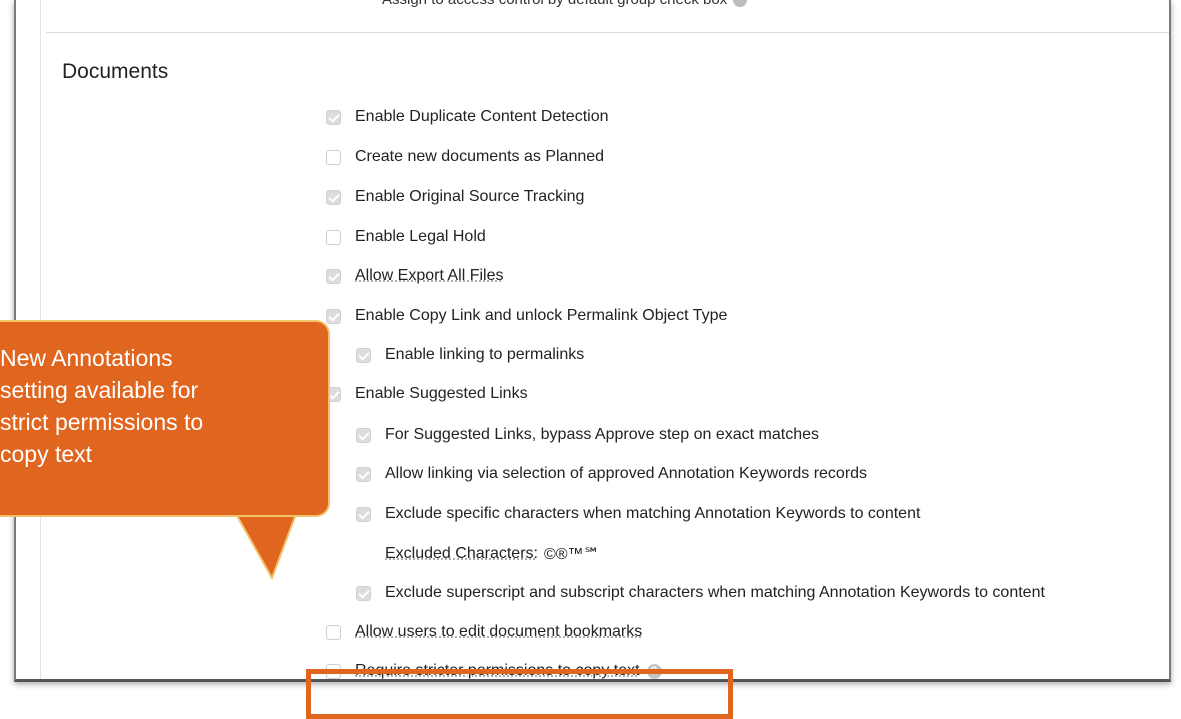 Image resolution: width=1181 pixels, height=719 pixels. I want to click on excluded-characters-label: Excluded Characters:, so click(461, 553).